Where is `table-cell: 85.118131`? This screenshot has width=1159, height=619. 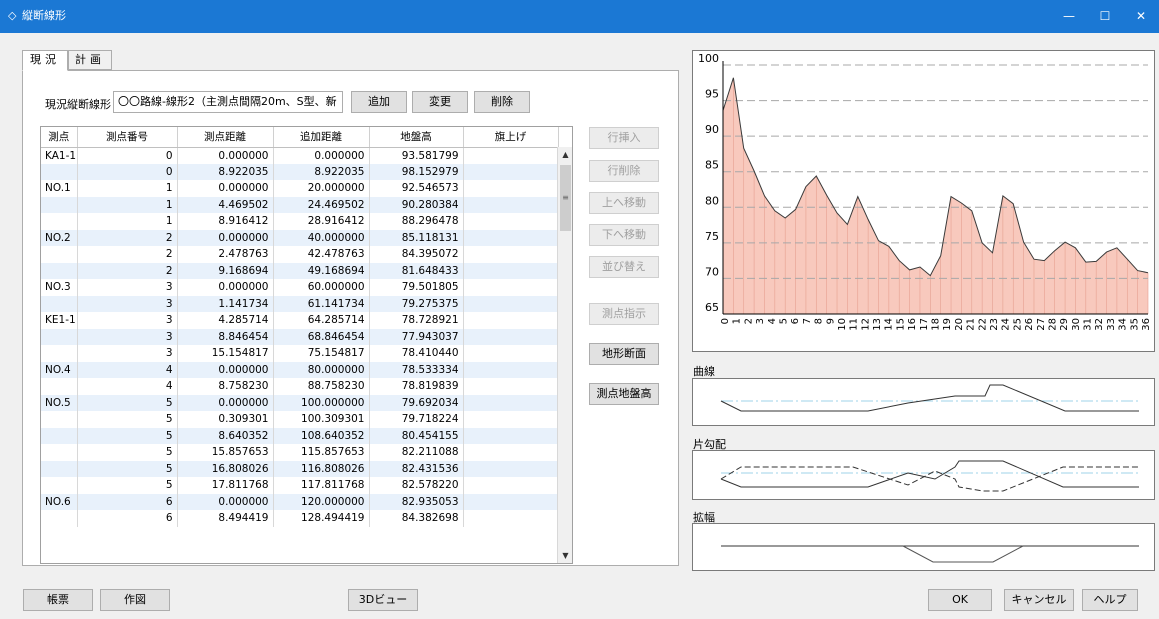
table-cell: 85.118131 is located at coordinates (416, 237).